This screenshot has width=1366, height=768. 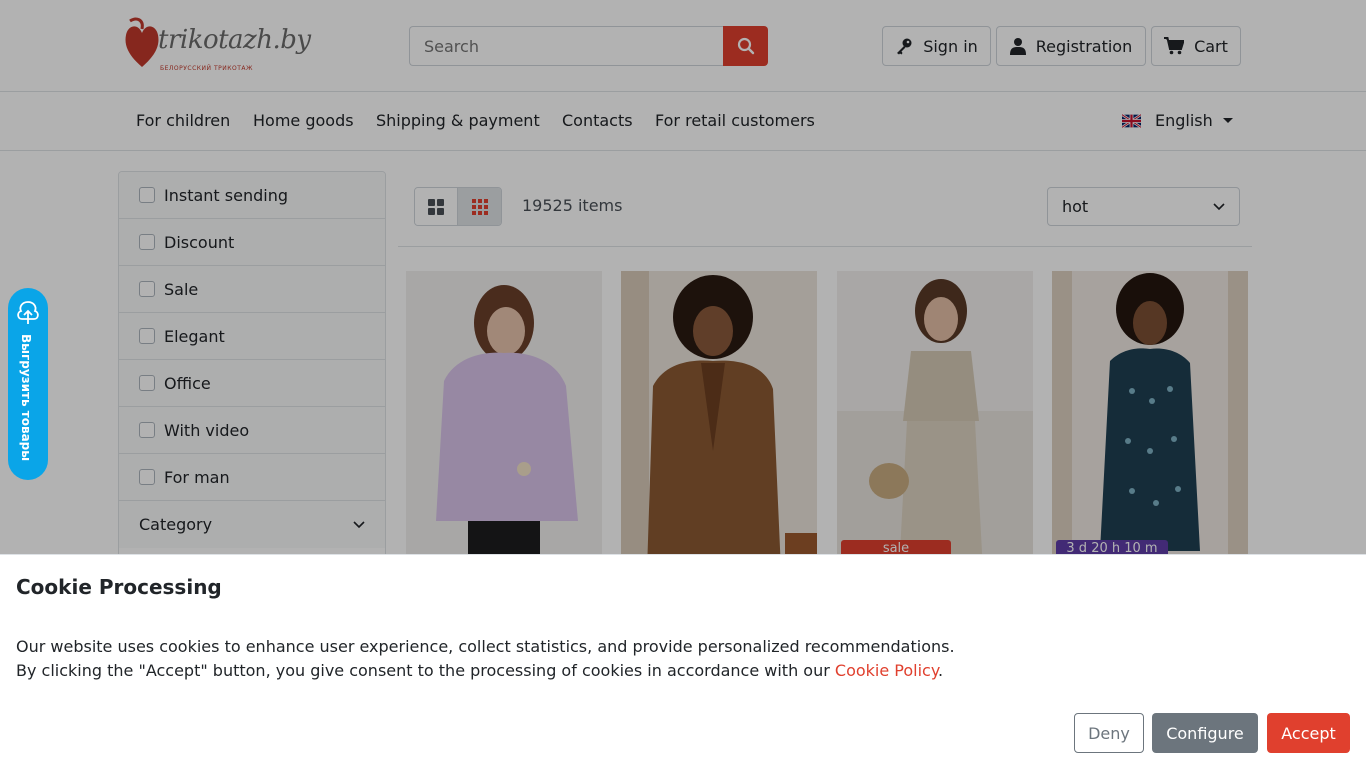 What do you see at coordinates (252, 336) in the screenshot?
I see `filter-elegant: Elegant` at bounding box center [252, 336].